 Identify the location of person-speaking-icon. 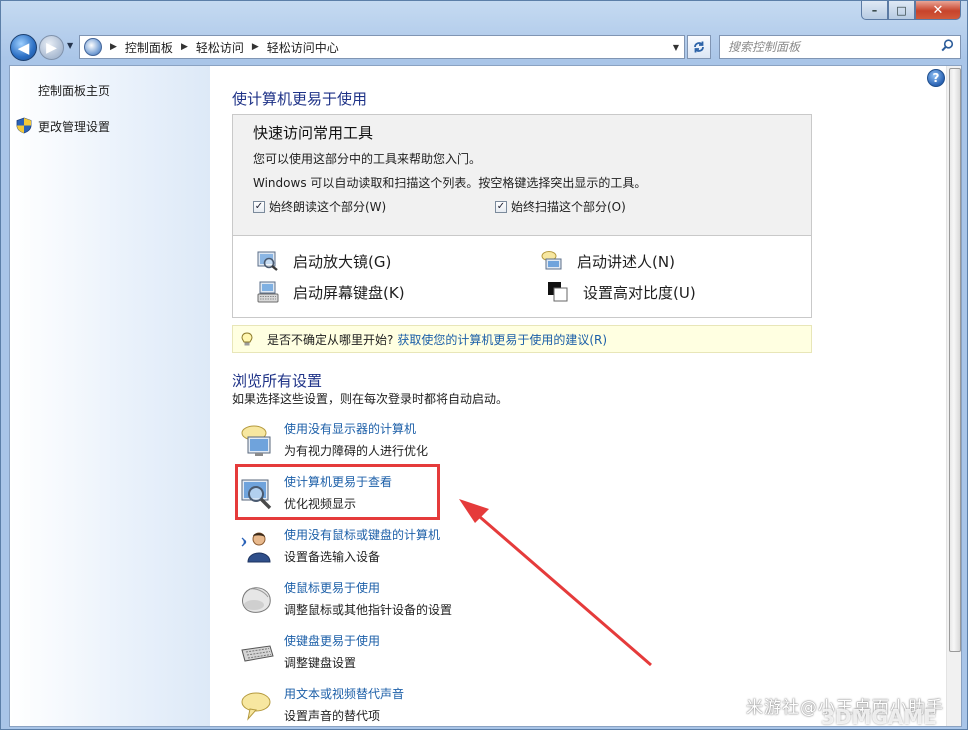
(256, 547).